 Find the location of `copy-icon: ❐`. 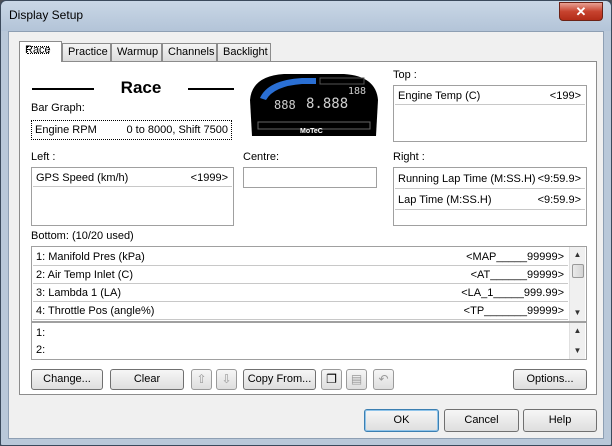

copy-icon: ❐ is located at coordinates (331, 379).